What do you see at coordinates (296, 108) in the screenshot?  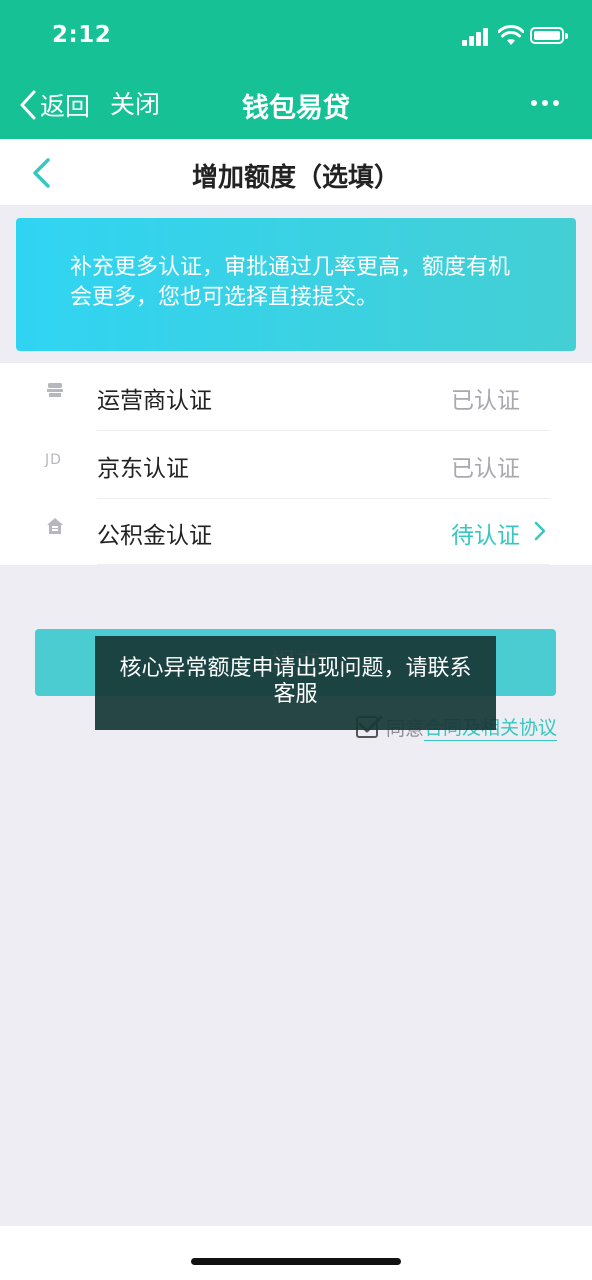 I see `app-title: 钱包易贷` at bounding box center [296, 108].